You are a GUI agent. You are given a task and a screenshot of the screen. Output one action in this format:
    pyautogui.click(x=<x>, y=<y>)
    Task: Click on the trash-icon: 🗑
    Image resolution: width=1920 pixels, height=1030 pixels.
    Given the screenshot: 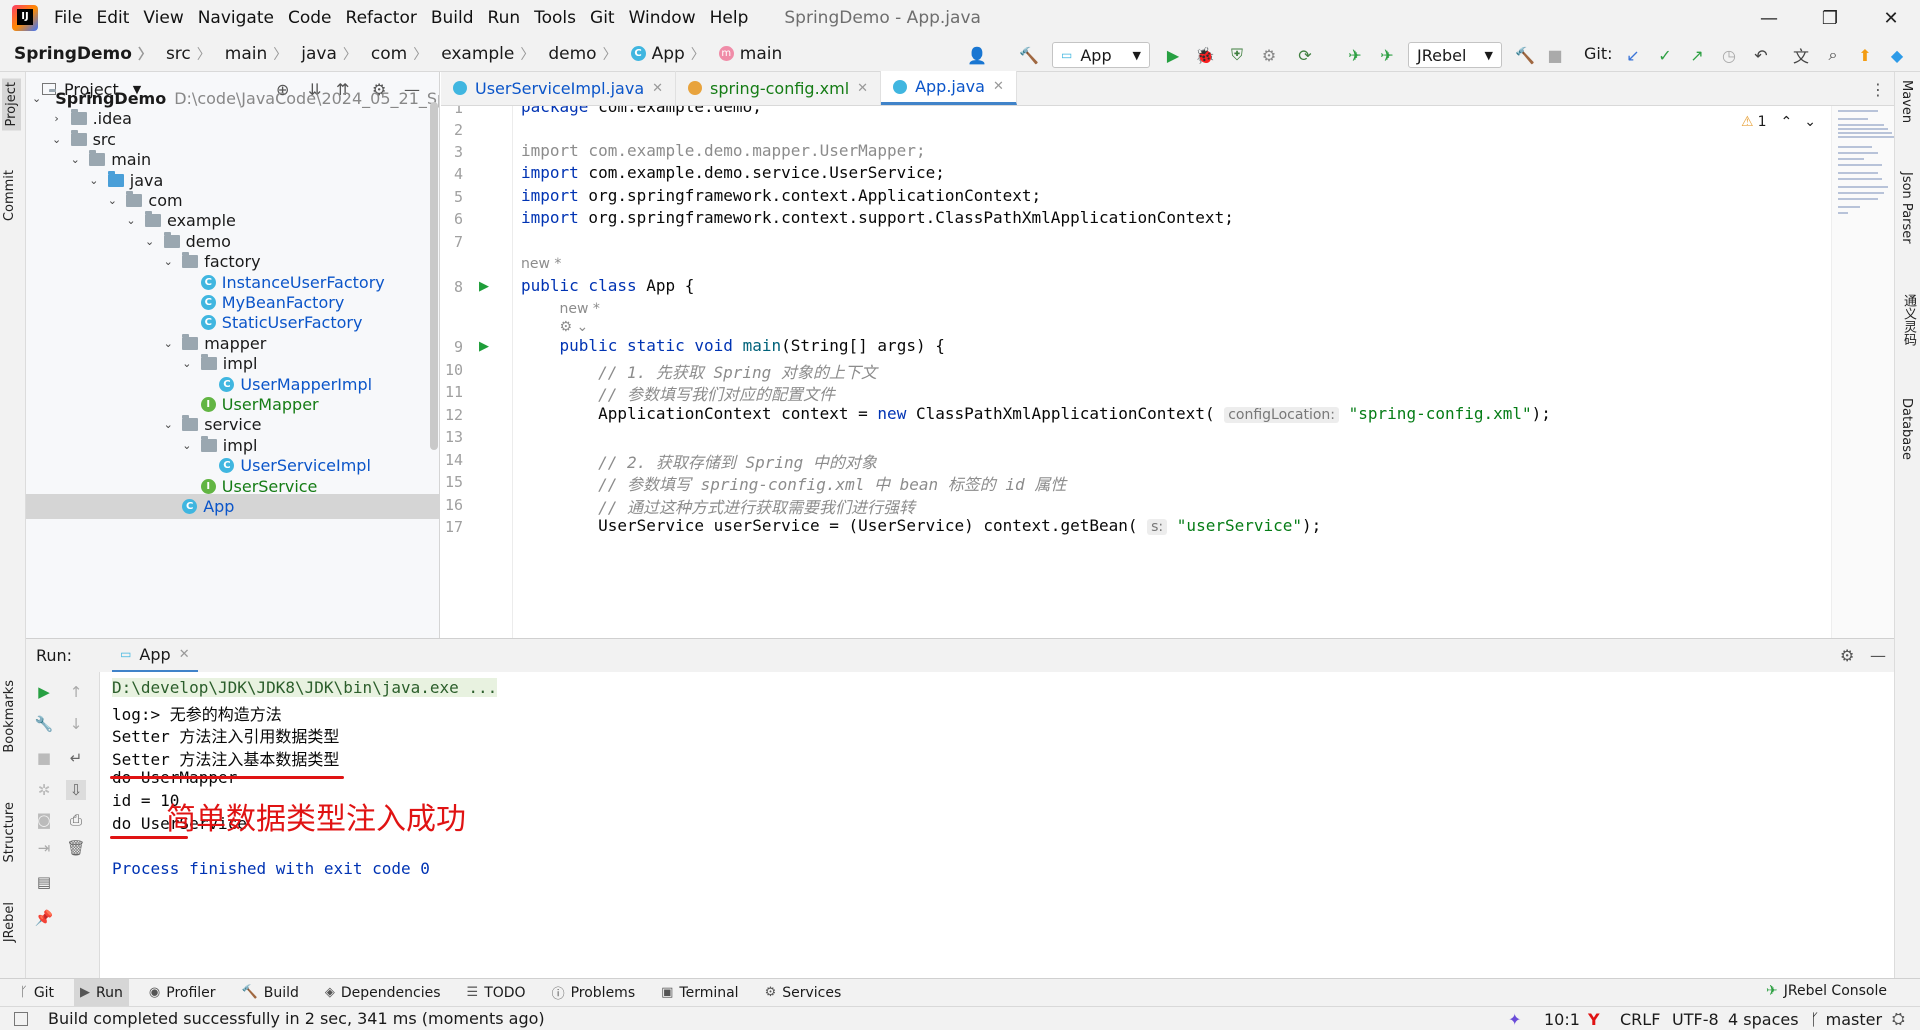 What is the action you would take?
    pyautogui.click(x=76, y=848)
    